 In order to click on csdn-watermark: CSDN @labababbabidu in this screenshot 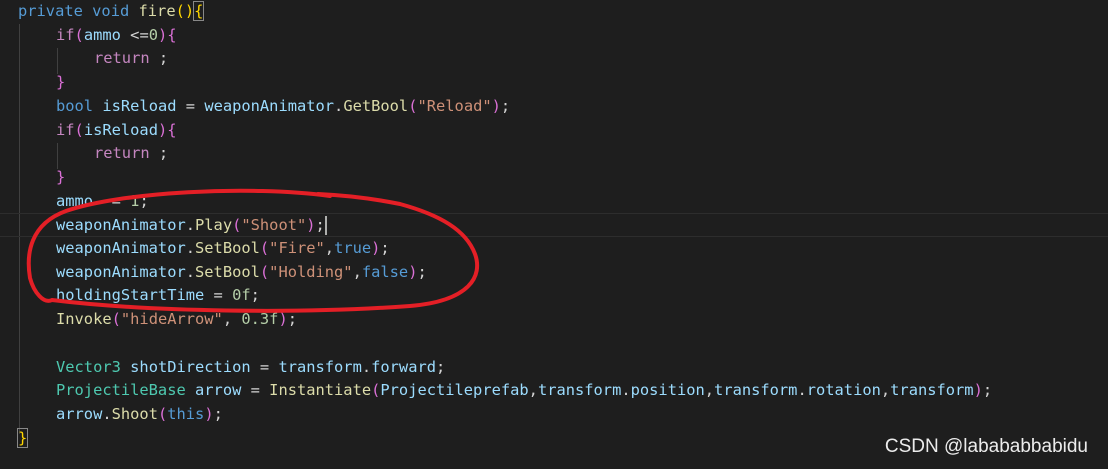, I will do `click(986, 446)`.